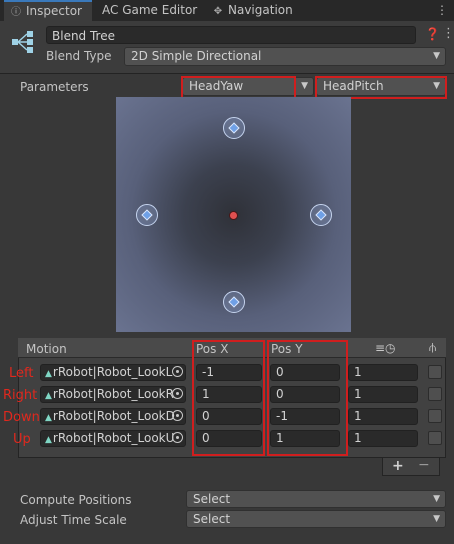  What do you see at coordinates (22, 439) in the screenshot?
I see `row-label-up: Up` at bounding box center [22, 439].